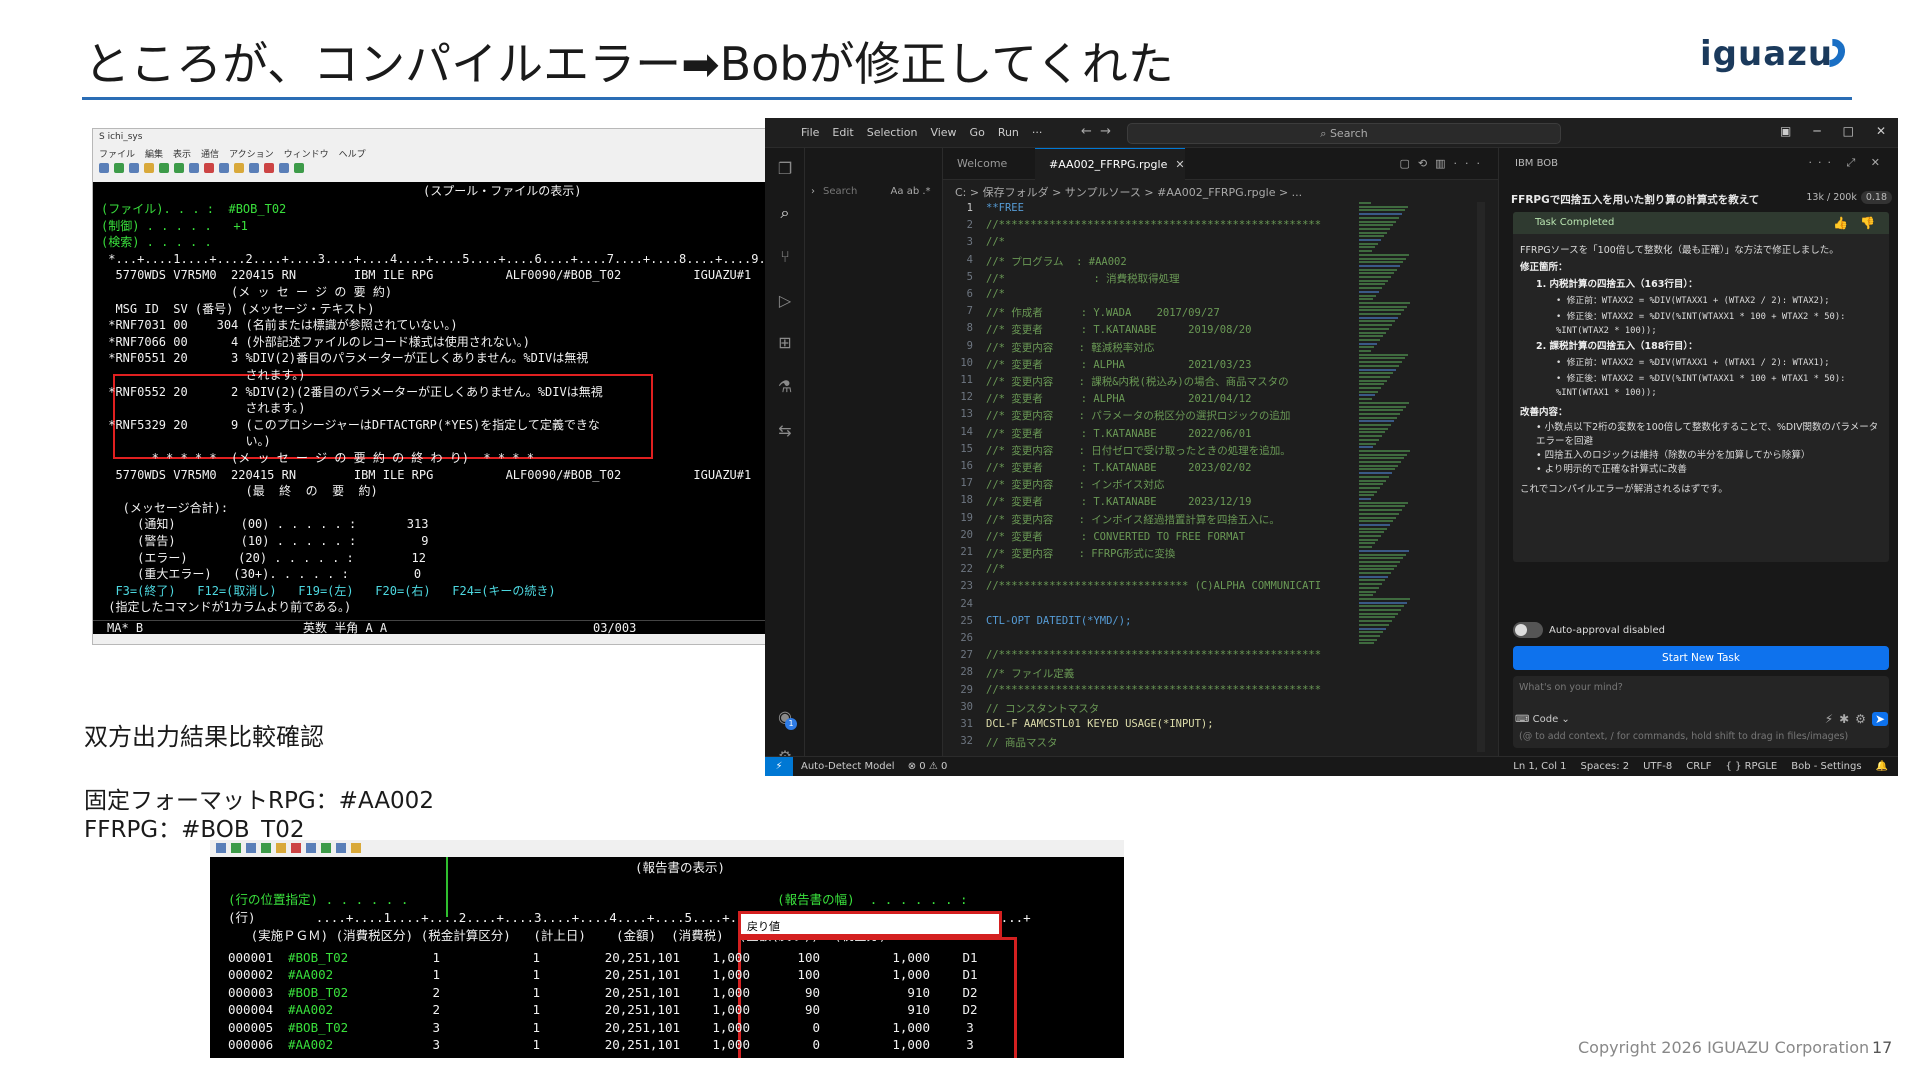 This screenshot has height=1080, width=1920. I want to click on menu-item: ···, so click(1037, 132).